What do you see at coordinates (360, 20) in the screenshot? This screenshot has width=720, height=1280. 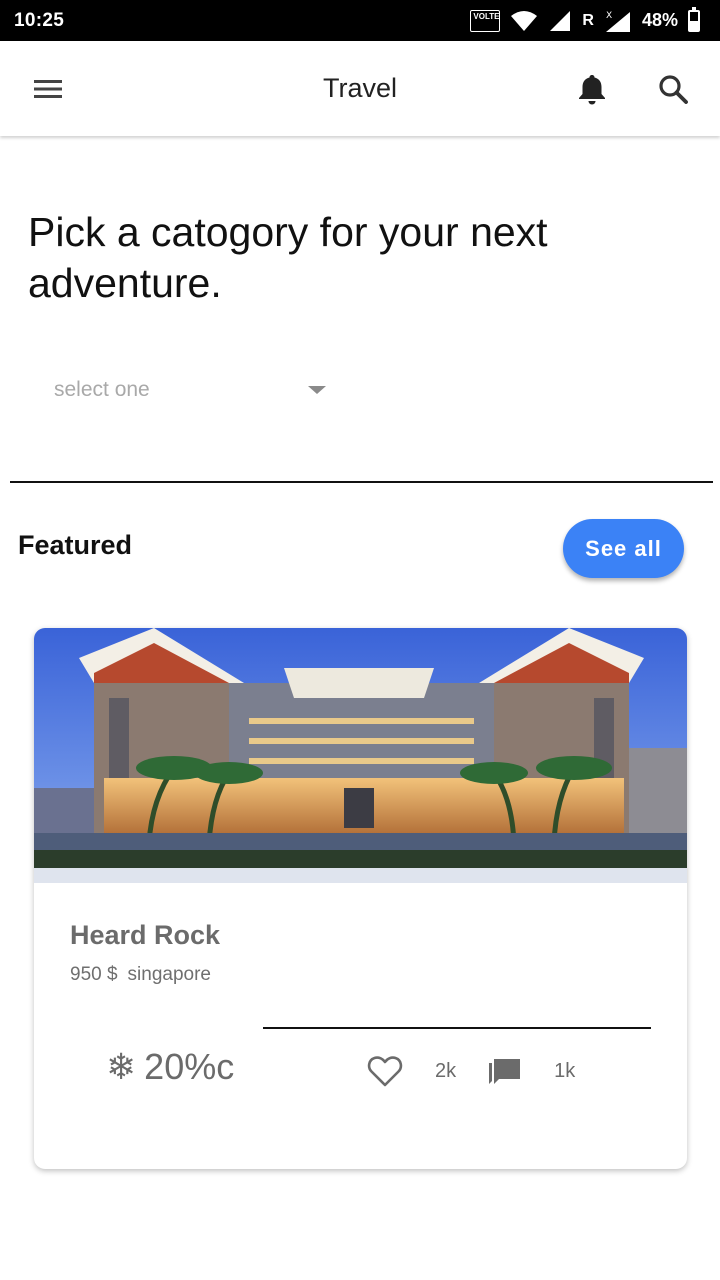 I see `status-bar: 10:25 VOLTE R X 48%` at bounding box center [360, 20].